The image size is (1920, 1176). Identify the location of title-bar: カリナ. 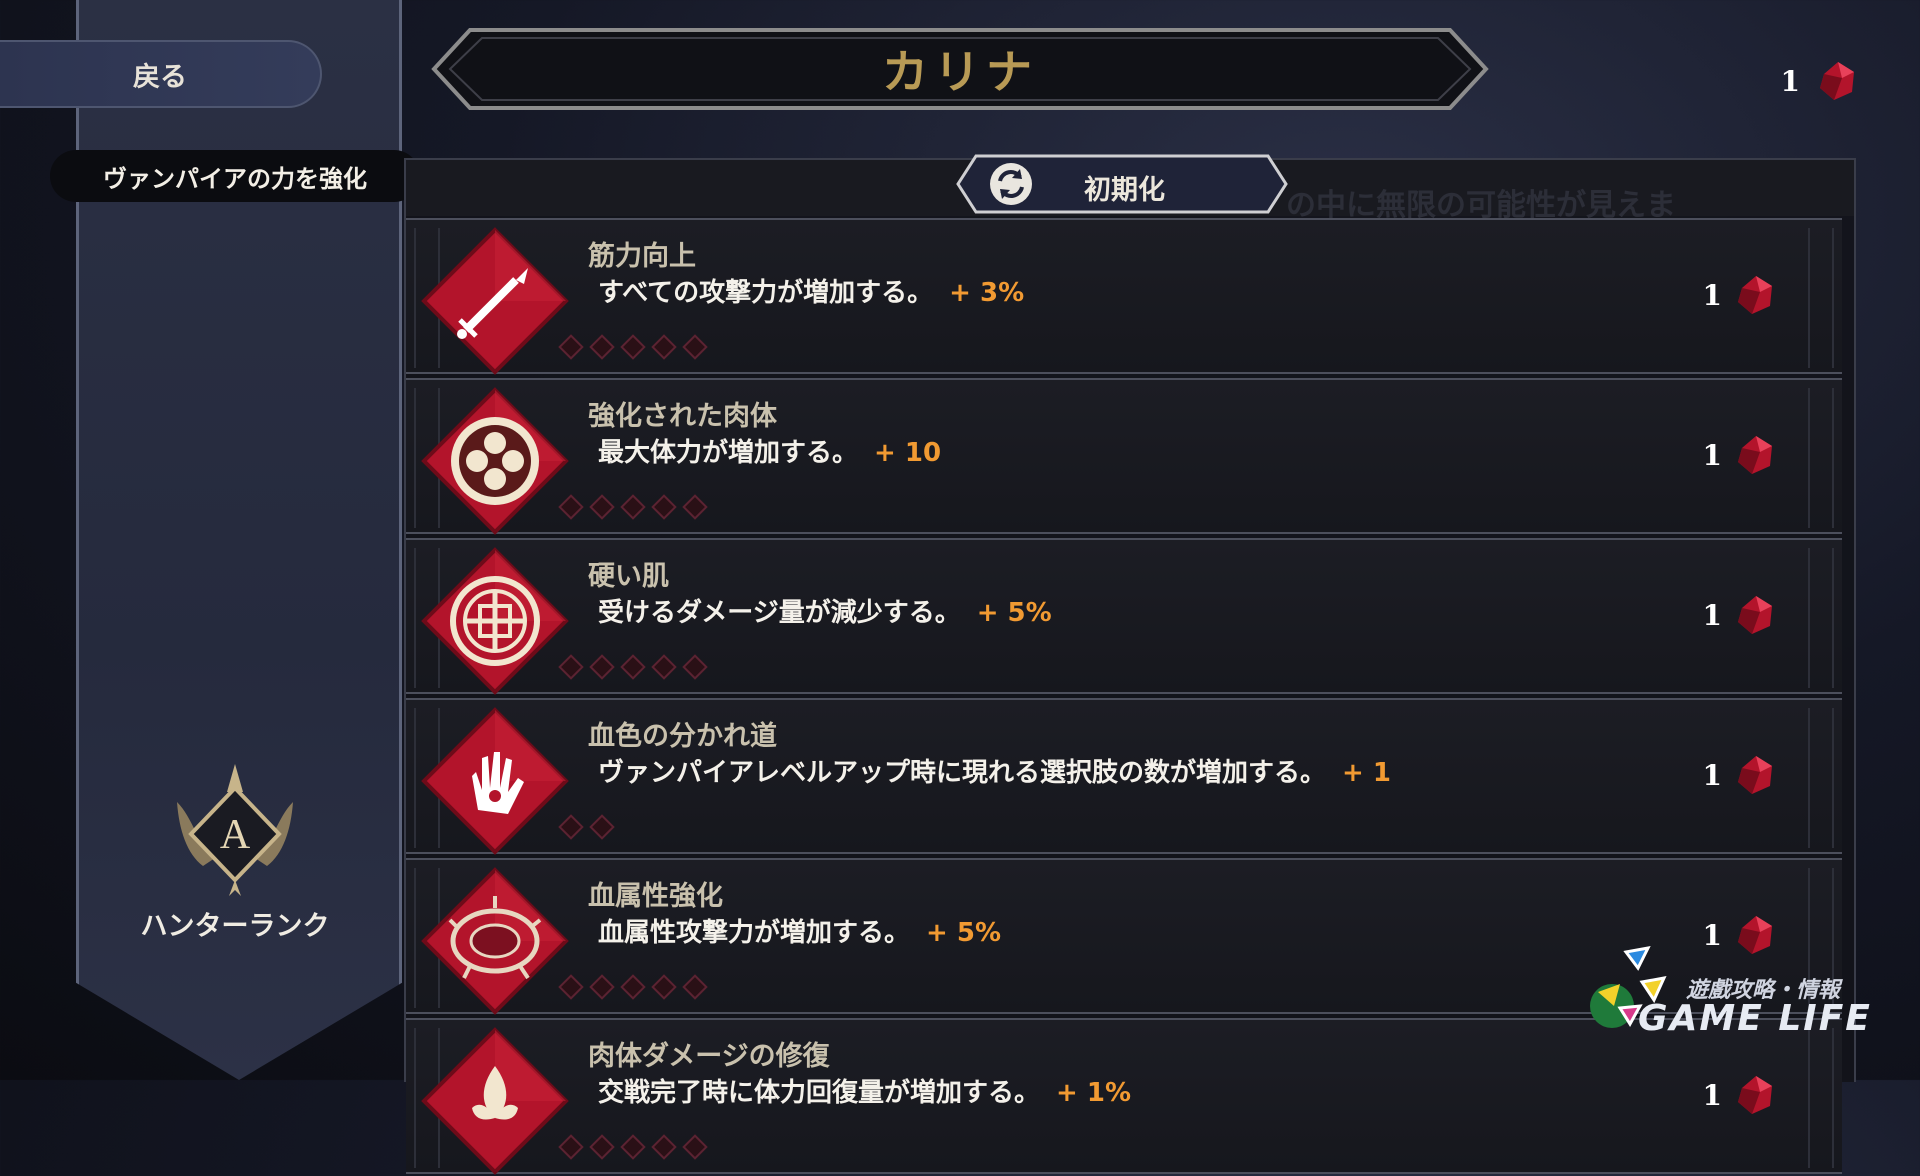
(960, 69).